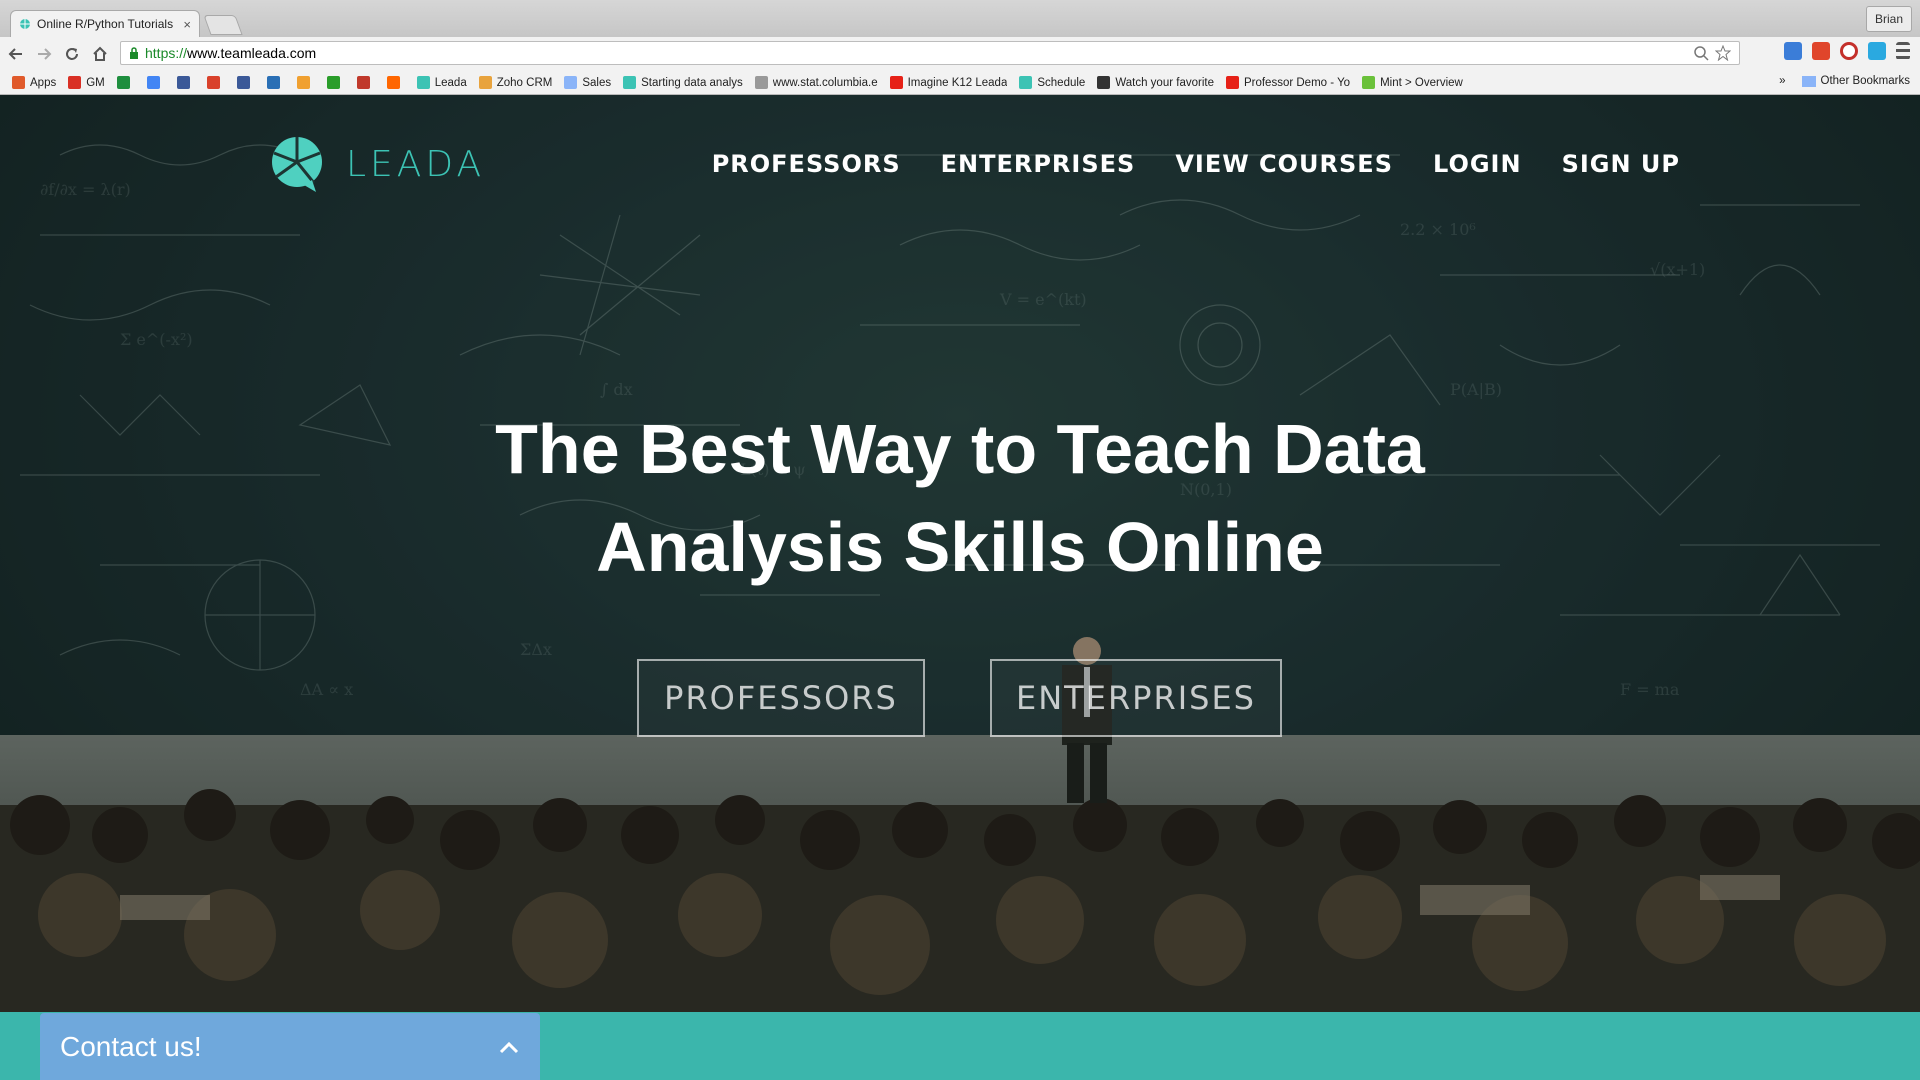 This screenshot has height=1080, width=1920. Describe the element at coordinates (187, 24) in the screenshot. I see `tab-close-icon: ×` at that location.